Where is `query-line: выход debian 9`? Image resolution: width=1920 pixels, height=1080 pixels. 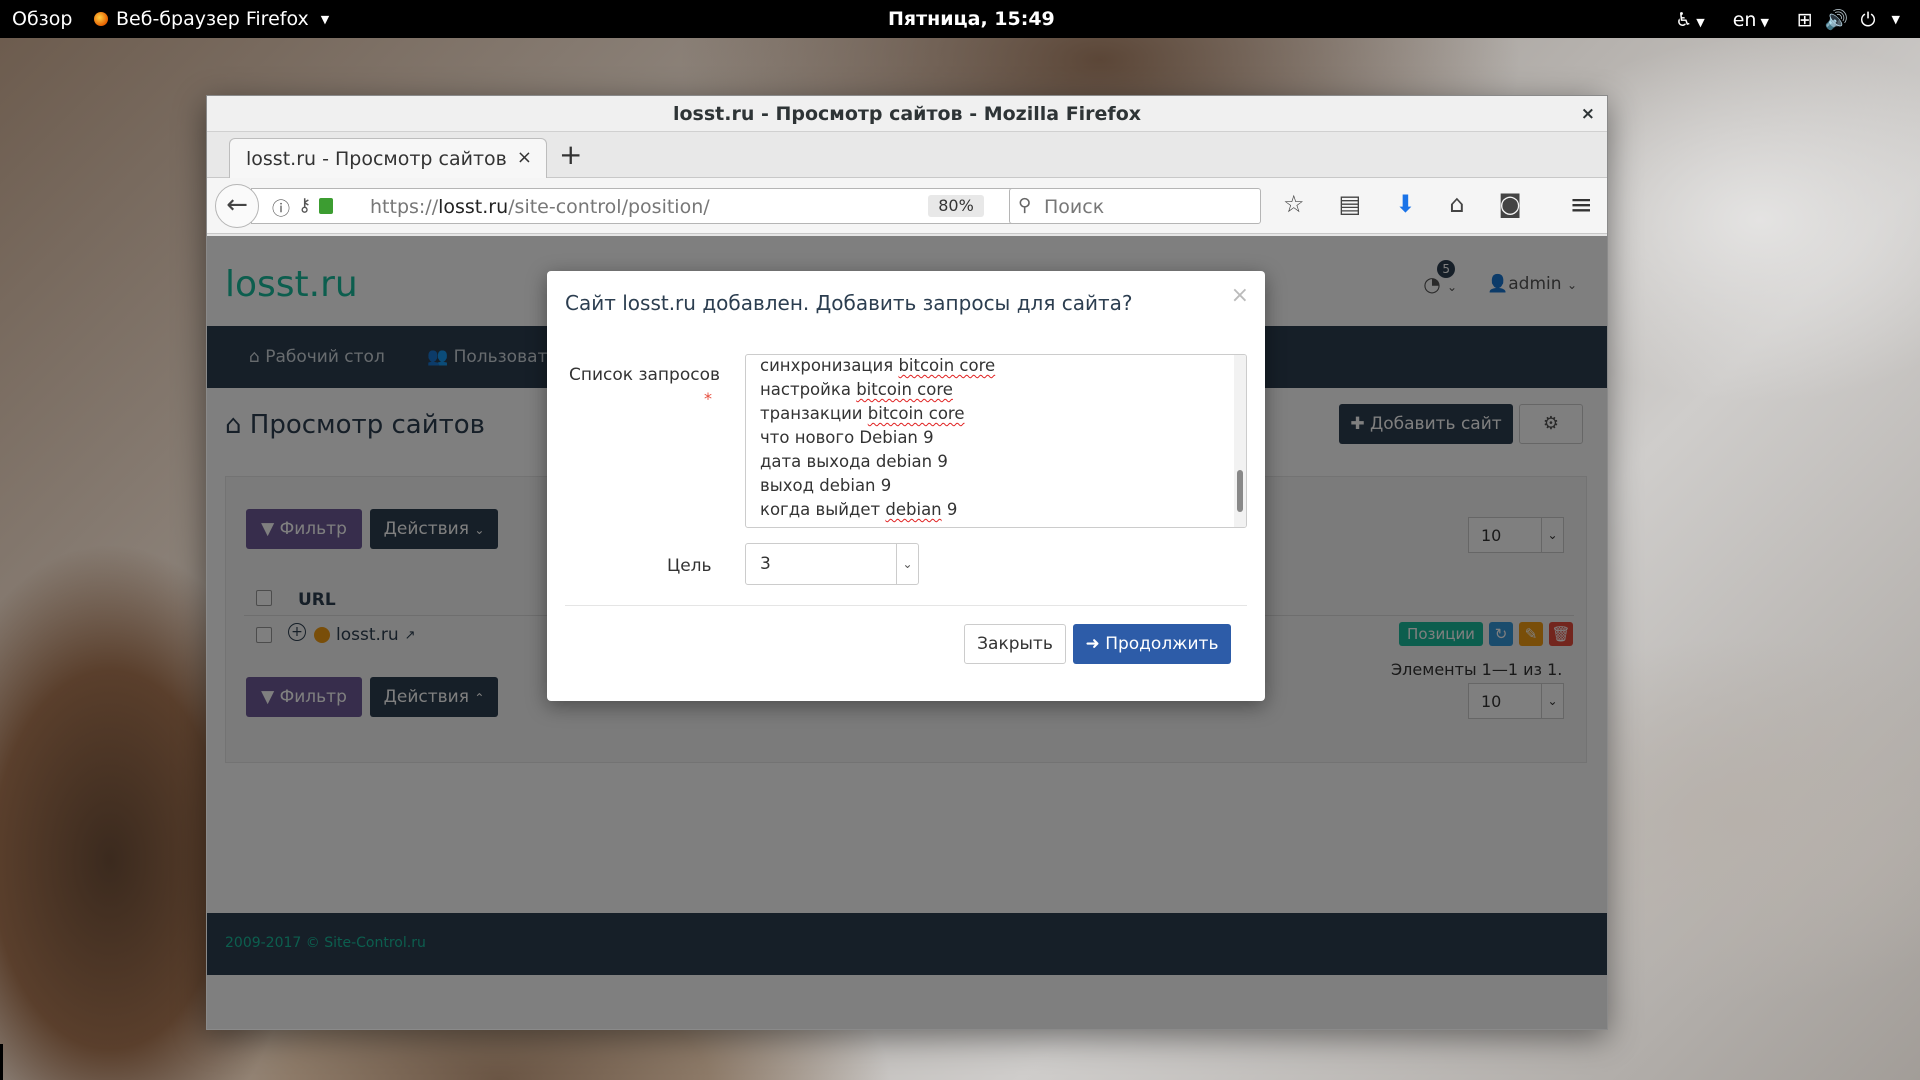 query-line: выход debian 9 is located at coordinates (877, 486).